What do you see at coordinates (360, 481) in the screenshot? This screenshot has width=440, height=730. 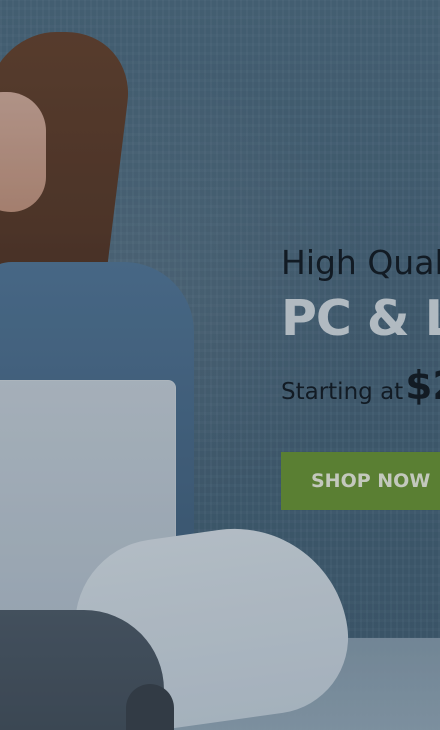 I see `shop-now-button: SHOP NOW` at bounding box center [360, 481].